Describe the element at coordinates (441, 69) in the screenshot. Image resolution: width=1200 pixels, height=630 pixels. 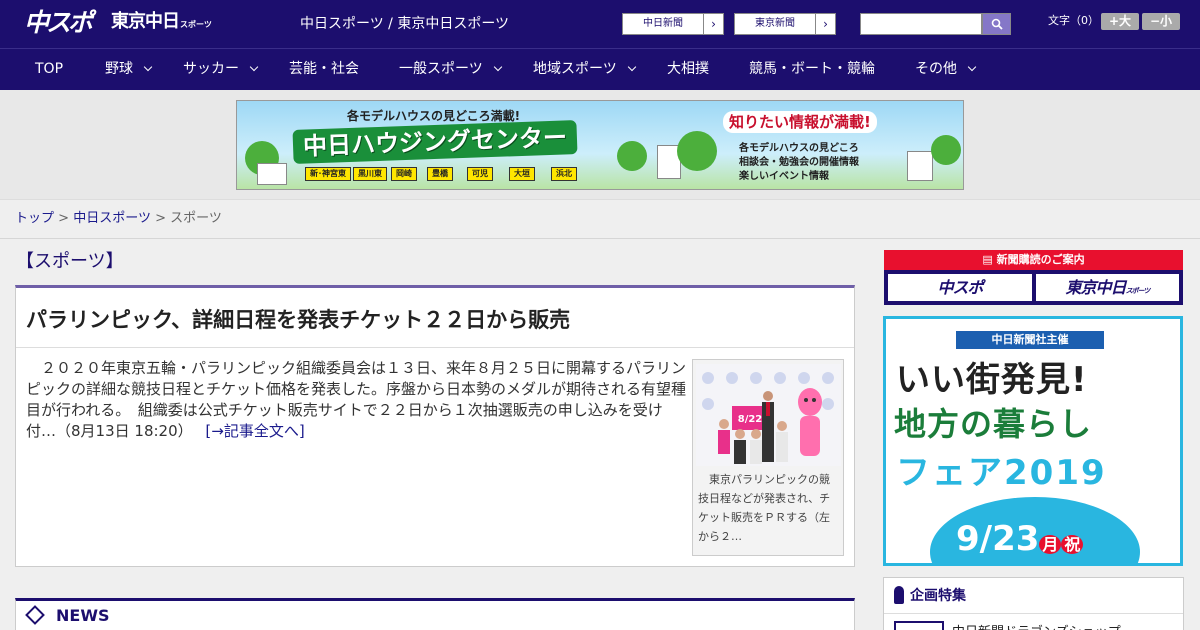
I see `nav-label: 一般スポーツ` at that location.